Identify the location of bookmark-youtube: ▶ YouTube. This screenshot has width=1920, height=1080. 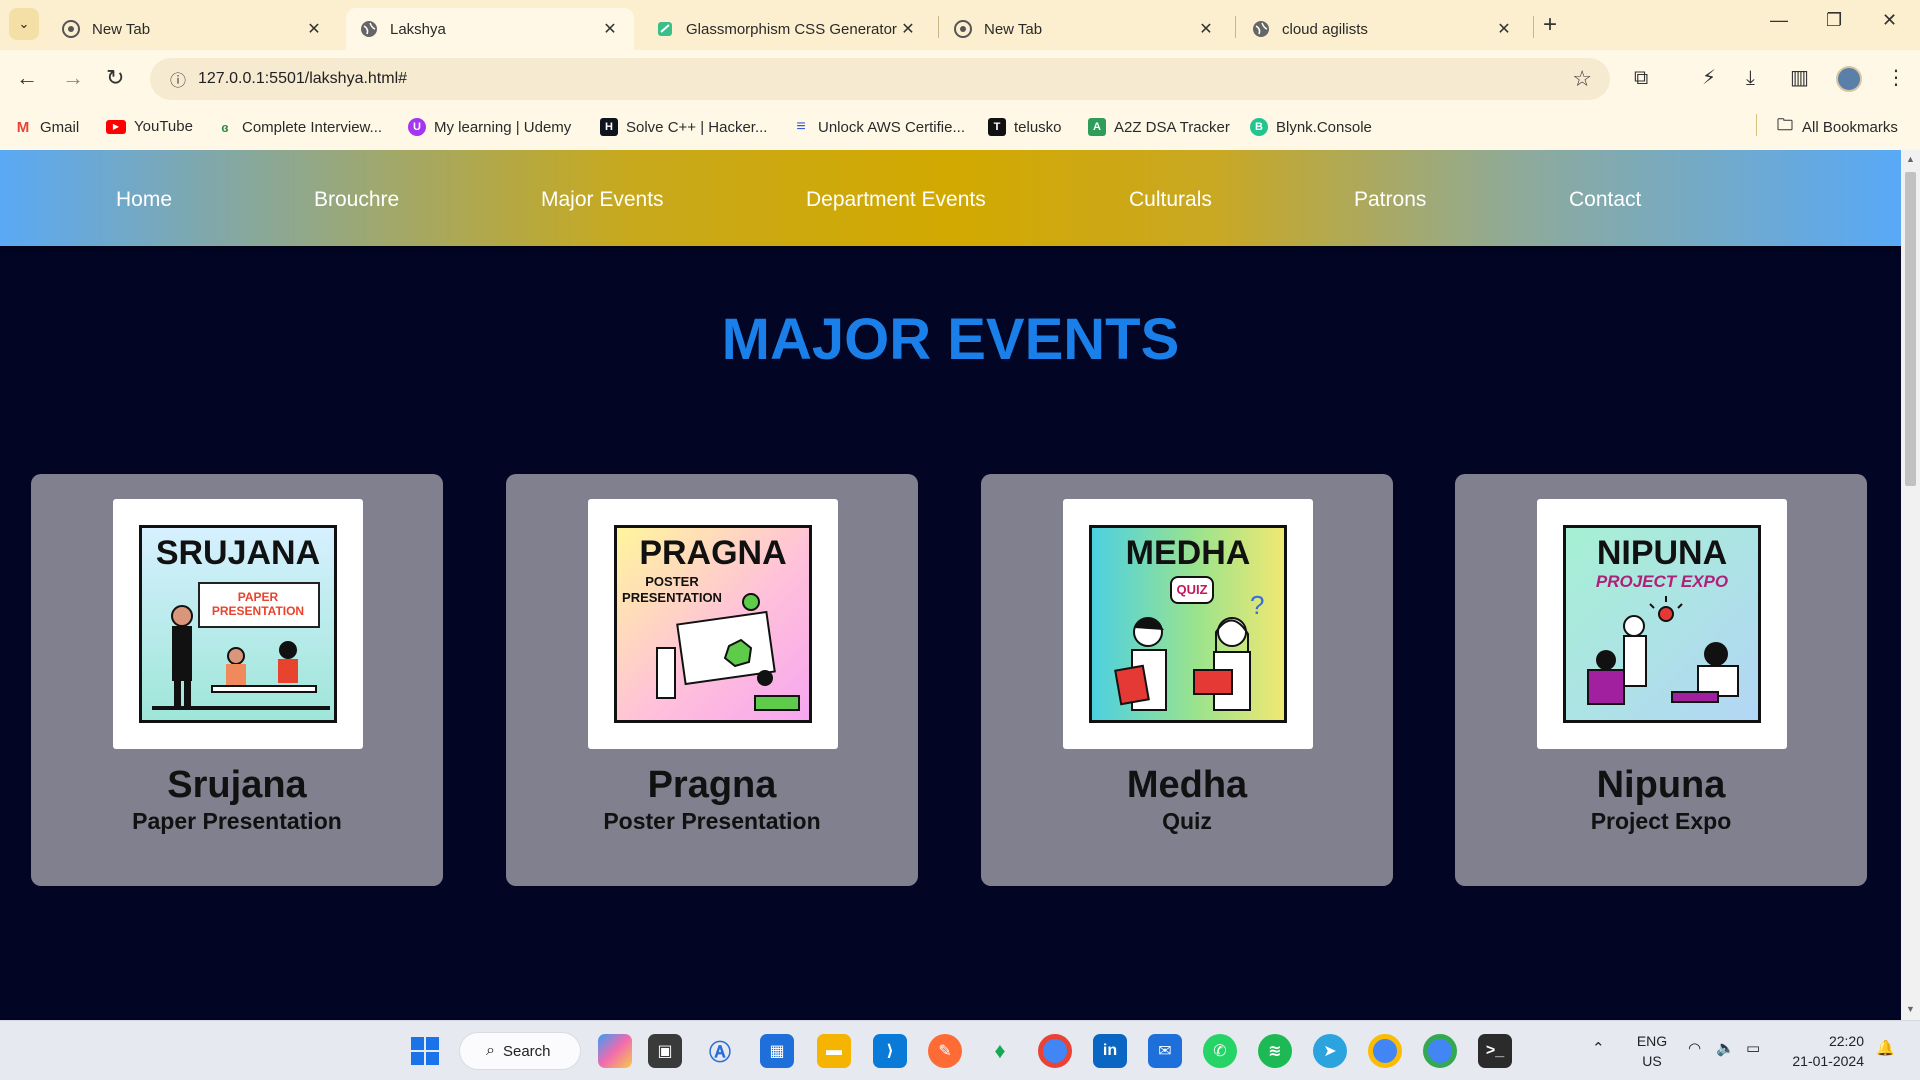
(149, 126).